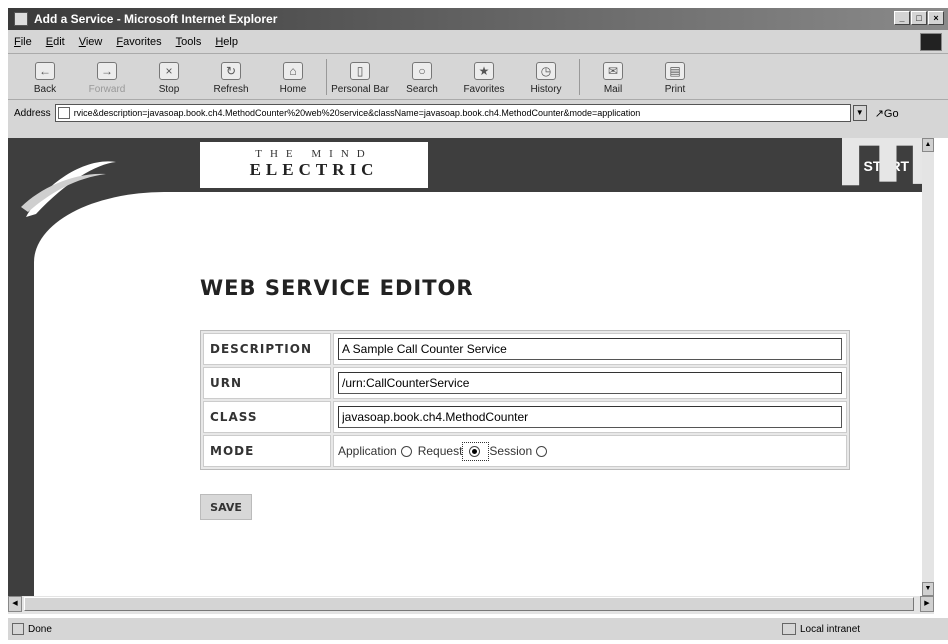  Describe the element at coordinates (138, 42) in the screenshot. I see `menu-favorites: Favorites` at that location.